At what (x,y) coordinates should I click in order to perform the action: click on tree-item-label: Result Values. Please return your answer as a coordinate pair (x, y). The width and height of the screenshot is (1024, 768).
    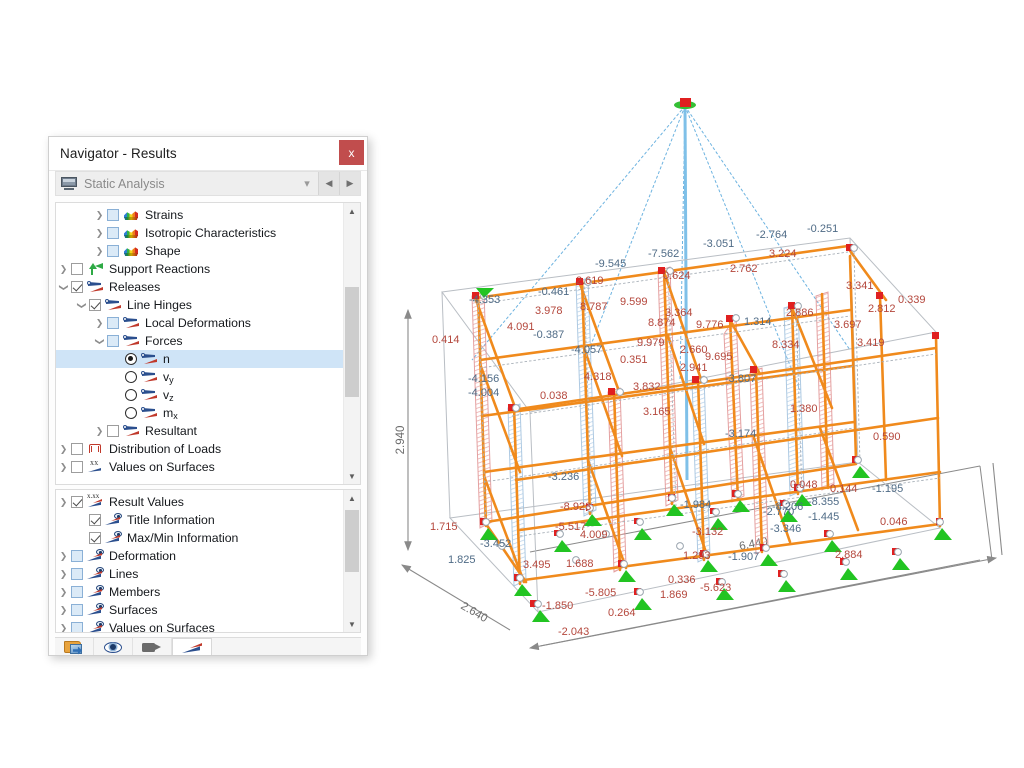
    Looking at the image, I should click on (146, 502).